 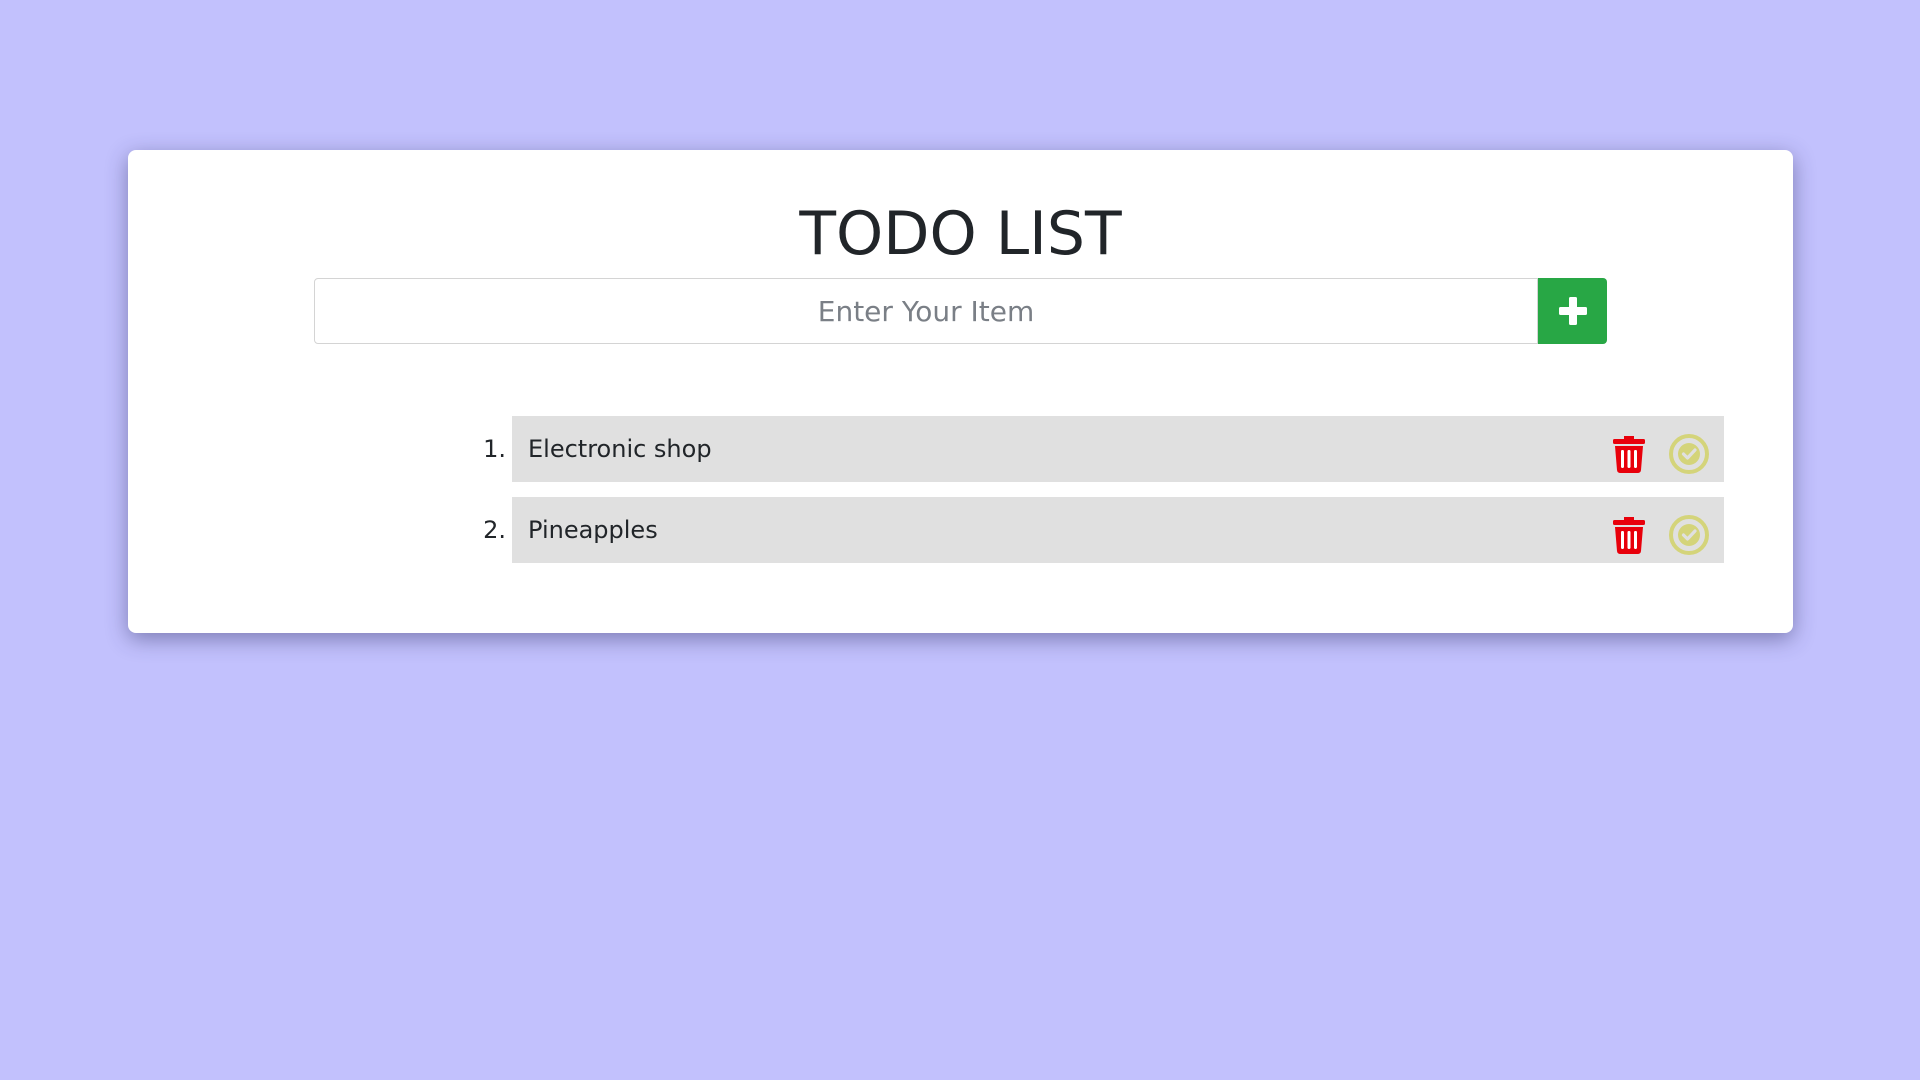 I want to click on add-item-button, so click(x=1572, y=311).